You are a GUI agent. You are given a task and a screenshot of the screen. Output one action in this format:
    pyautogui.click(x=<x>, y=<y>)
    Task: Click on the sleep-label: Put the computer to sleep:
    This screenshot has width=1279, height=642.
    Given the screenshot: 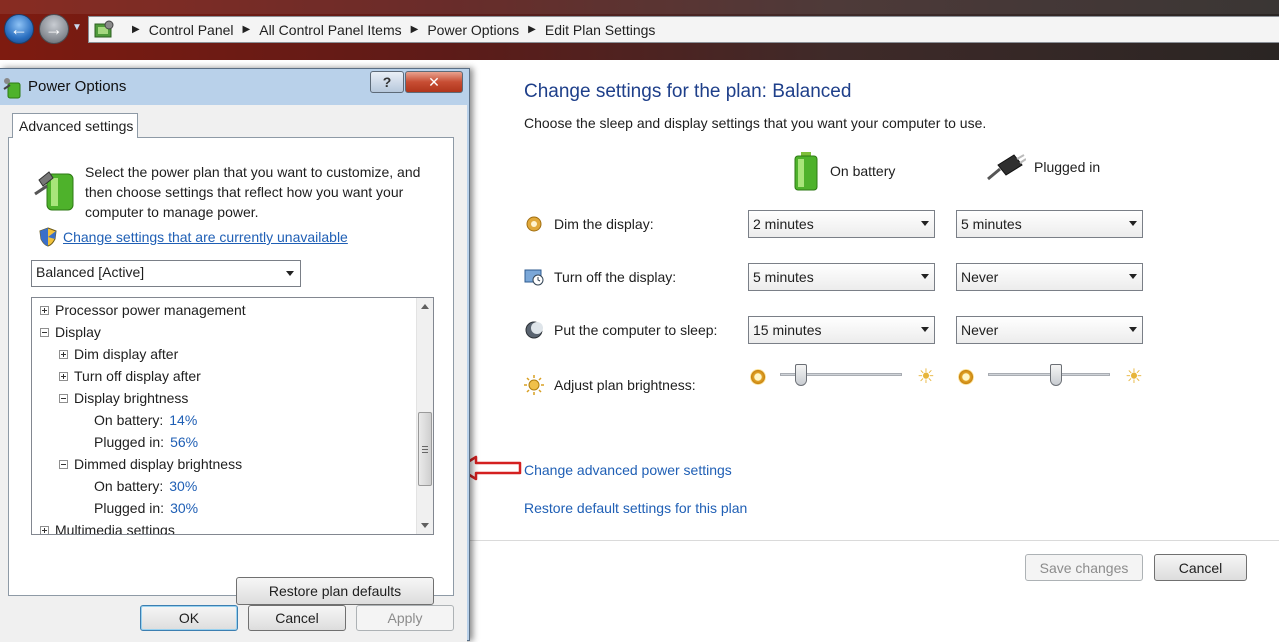 What is the action you would take?
    pyautogui.click(x=636, y=330)
    